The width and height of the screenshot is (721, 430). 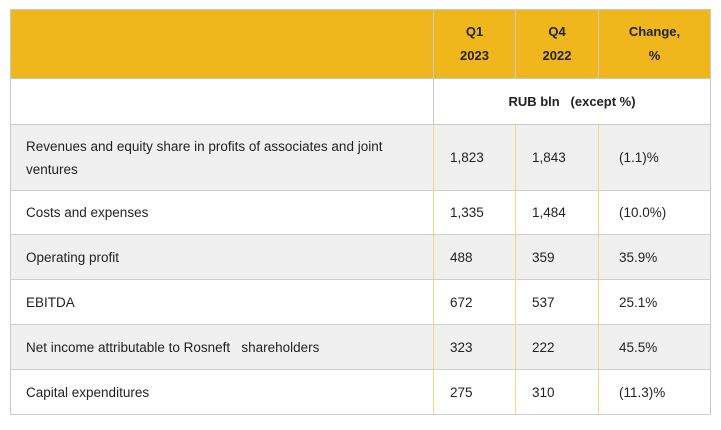 What do you see at coordinates (474, 347) in the screenshot?
I see `cell-q1-2023: 323` at bounding box center [474, 347].